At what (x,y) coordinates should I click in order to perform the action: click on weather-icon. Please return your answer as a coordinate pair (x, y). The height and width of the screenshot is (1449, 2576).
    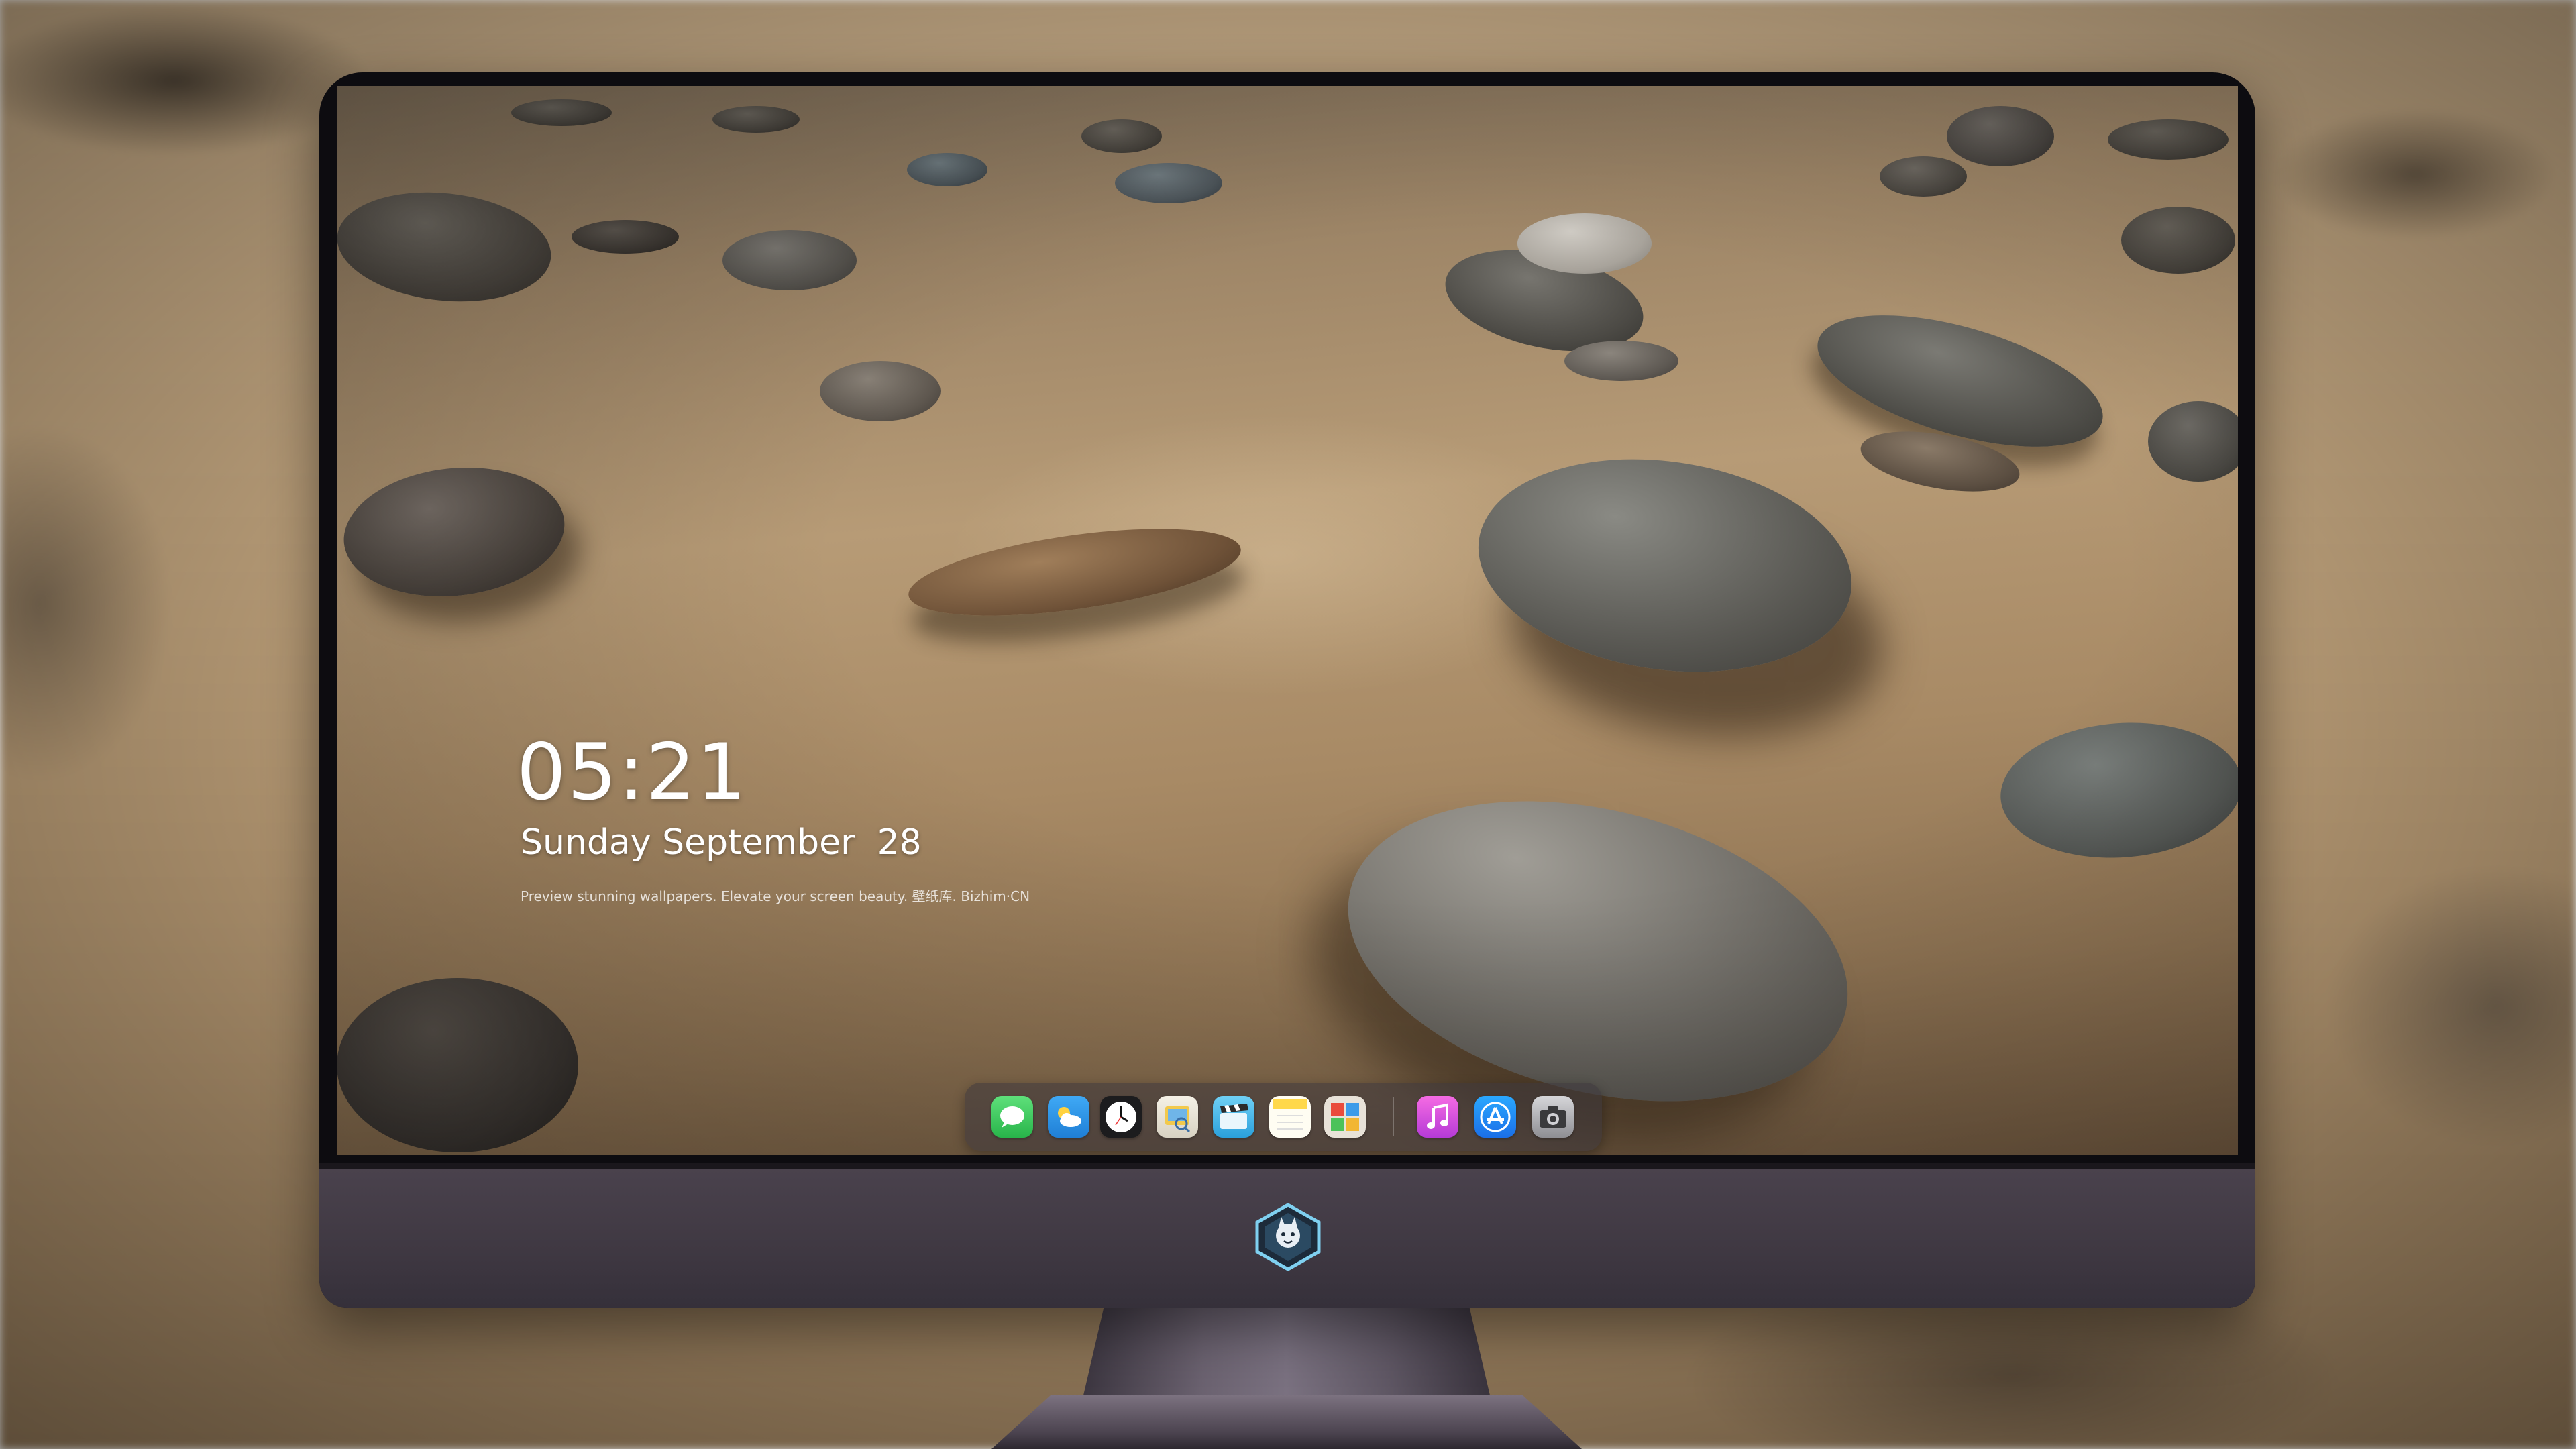
    Looking at the image, I should click on (1068, 1117).